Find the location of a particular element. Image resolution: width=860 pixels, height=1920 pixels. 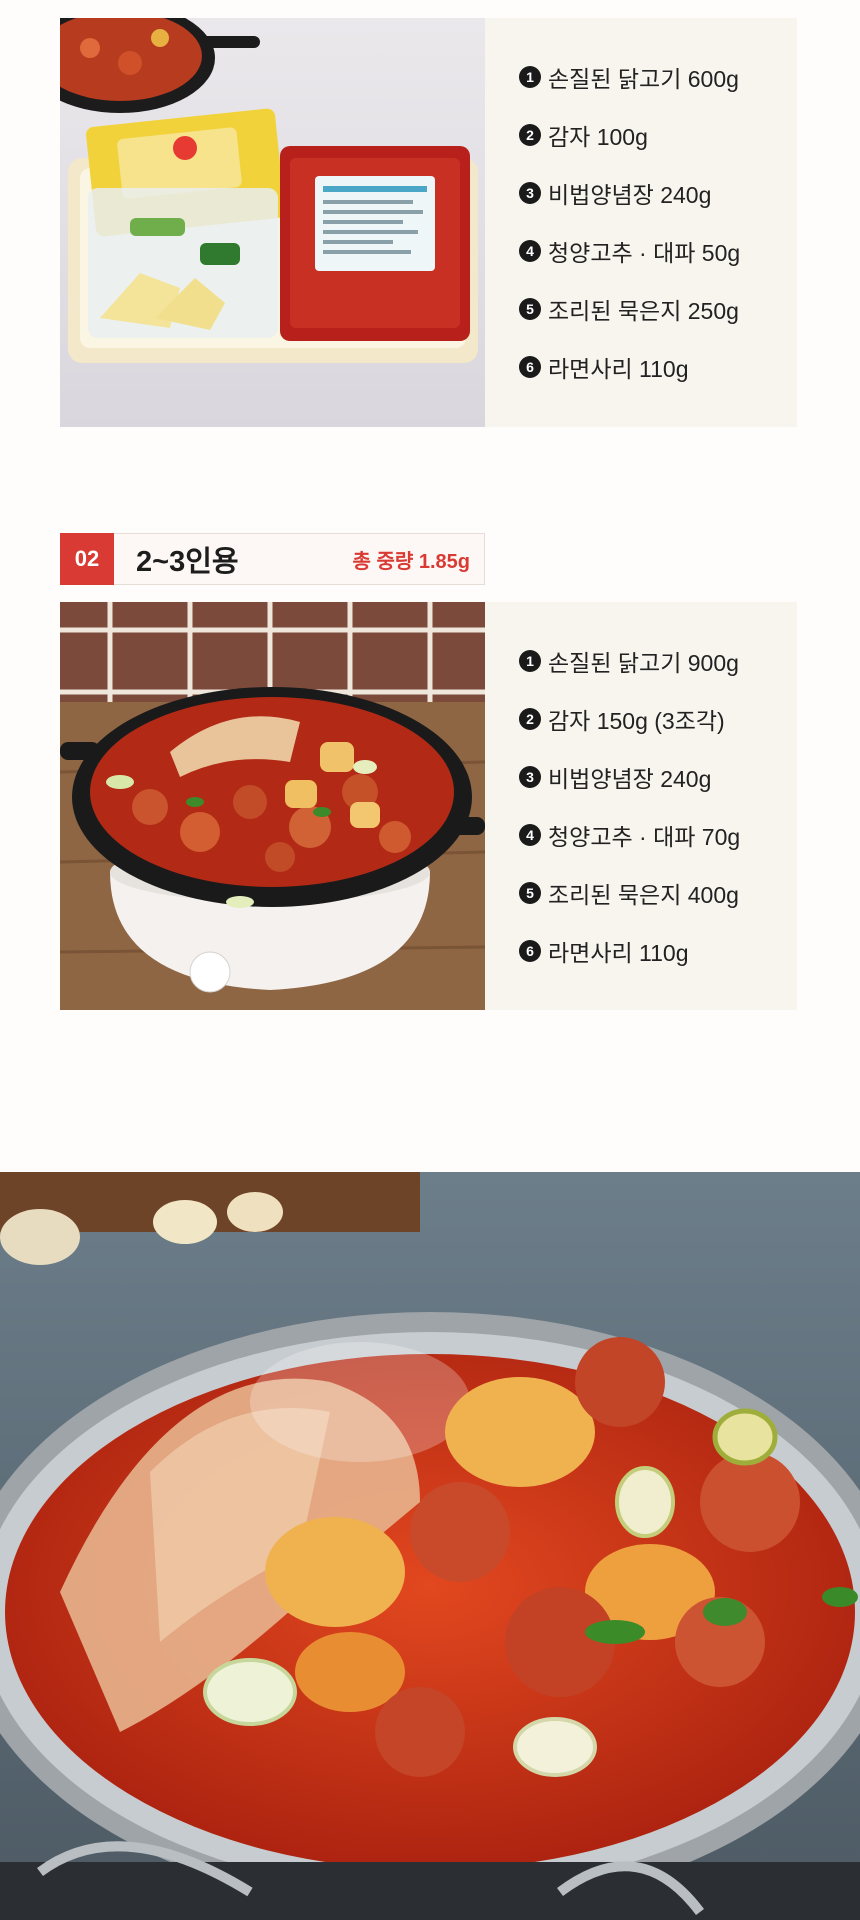

ingredient-item: 4 청양고추 · 대파 70g is located at coordinates (658, 835).